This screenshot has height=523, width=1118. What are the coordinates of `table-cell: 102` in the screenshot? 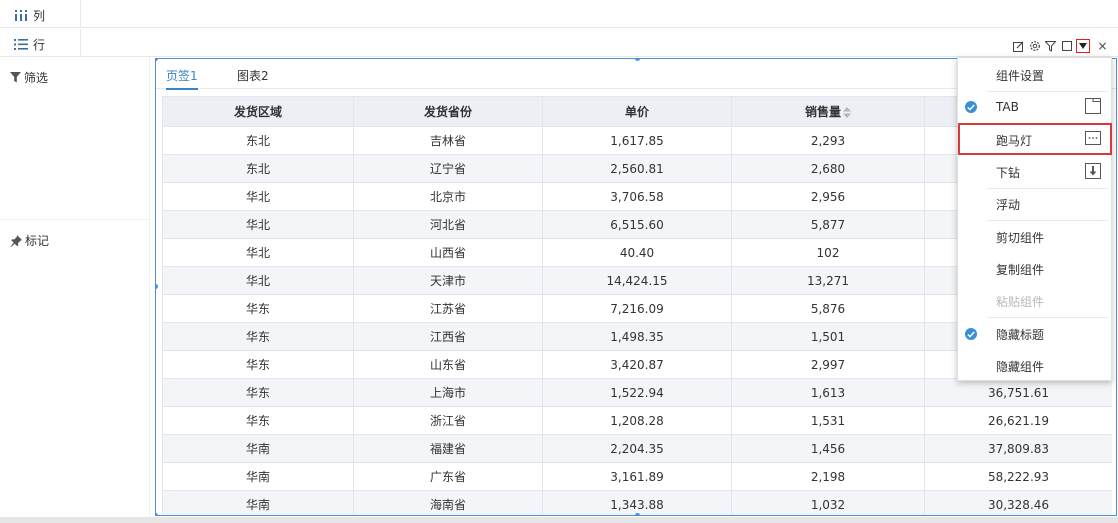 It's located at (828, 252).